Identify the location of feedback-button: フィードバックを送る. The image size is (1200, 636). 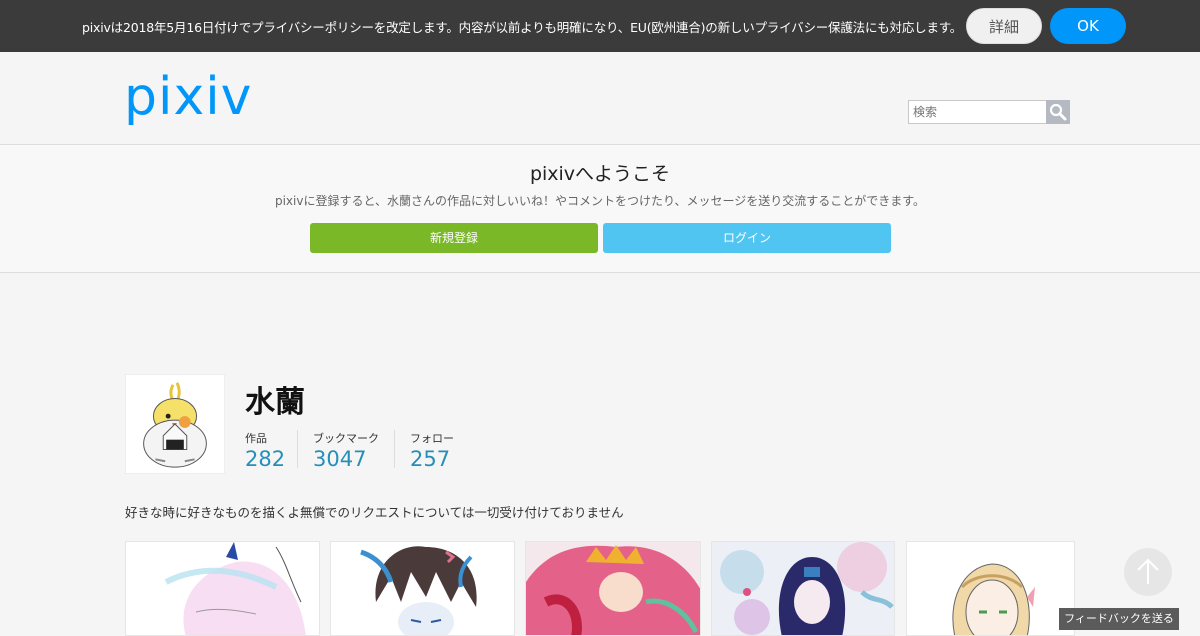
(1119, 619).